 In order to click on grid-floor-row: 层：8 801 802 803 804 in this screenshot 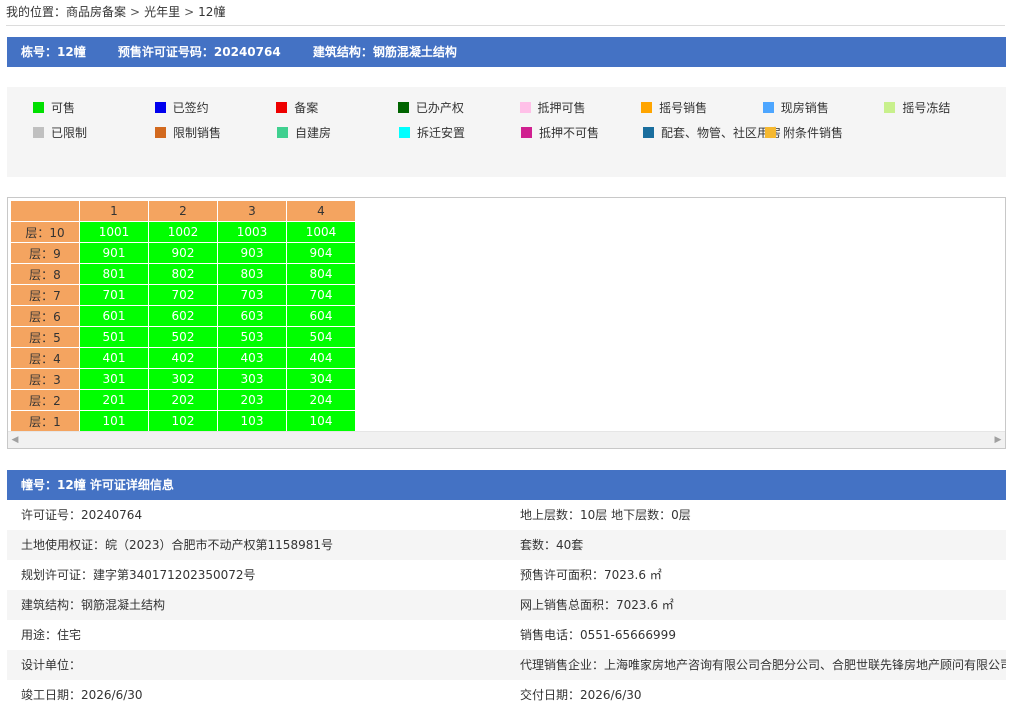, I will do `click(183, 274)`.